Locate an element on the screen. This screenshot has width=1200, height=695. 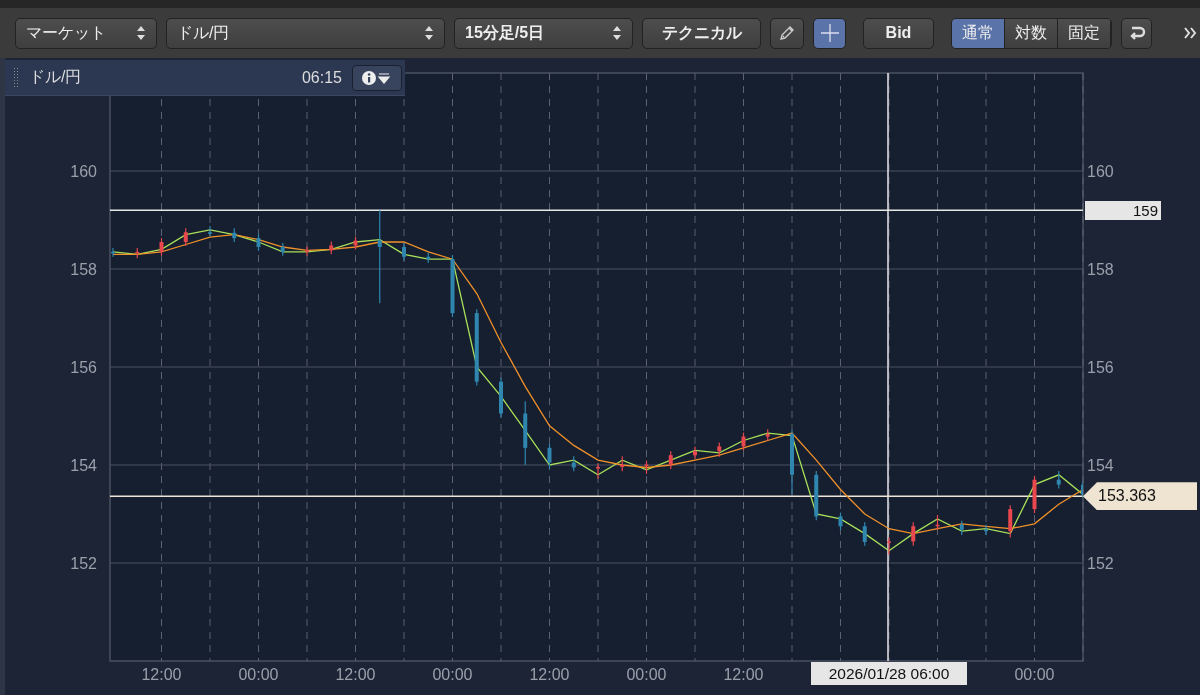
overflow-chevron-icon is located at coordinates (1190, 33).